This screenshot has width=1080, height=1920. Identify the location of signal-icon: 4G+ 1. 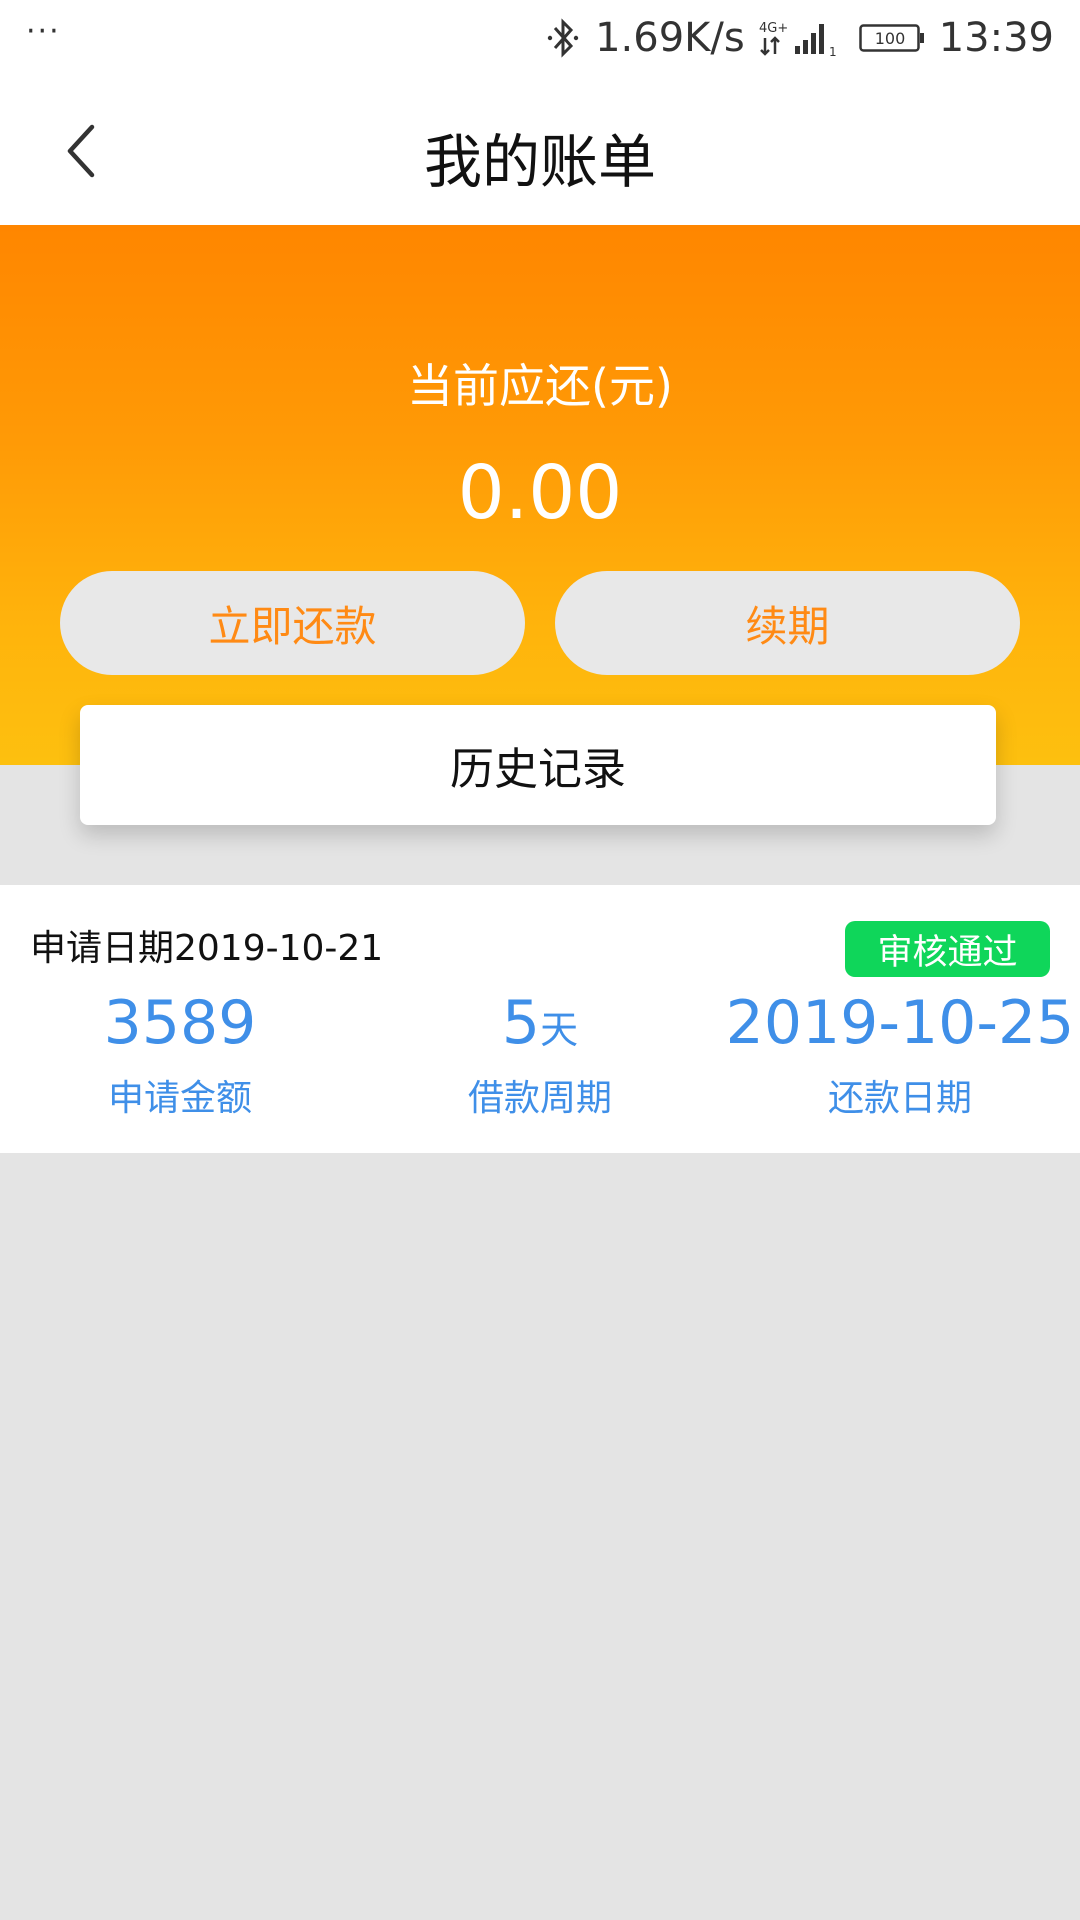
(802, 38).